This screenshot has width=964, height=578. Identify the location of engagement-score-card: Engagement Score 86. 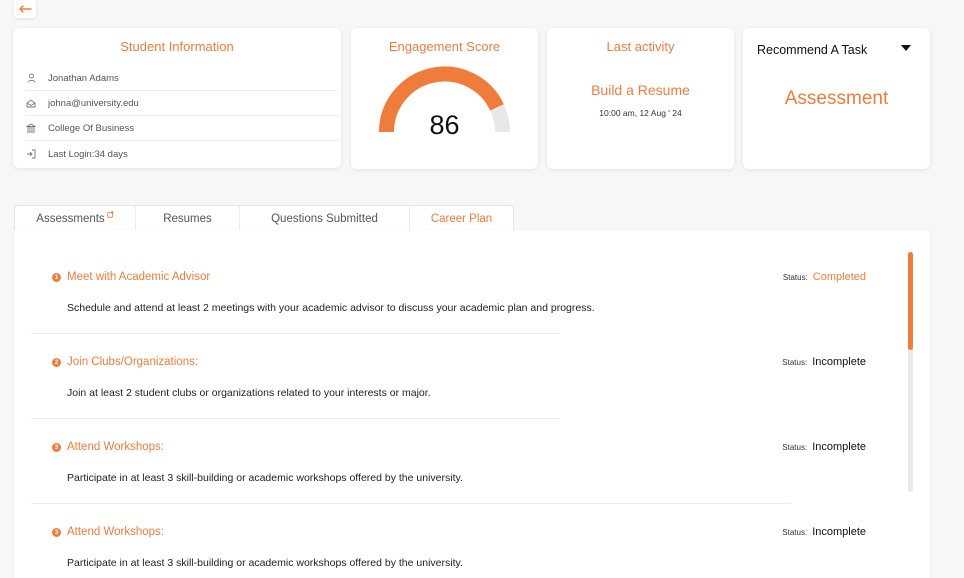
(444, 98).